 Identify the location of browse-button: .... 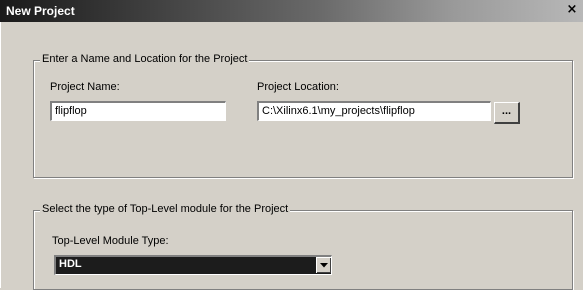
(507, 113).